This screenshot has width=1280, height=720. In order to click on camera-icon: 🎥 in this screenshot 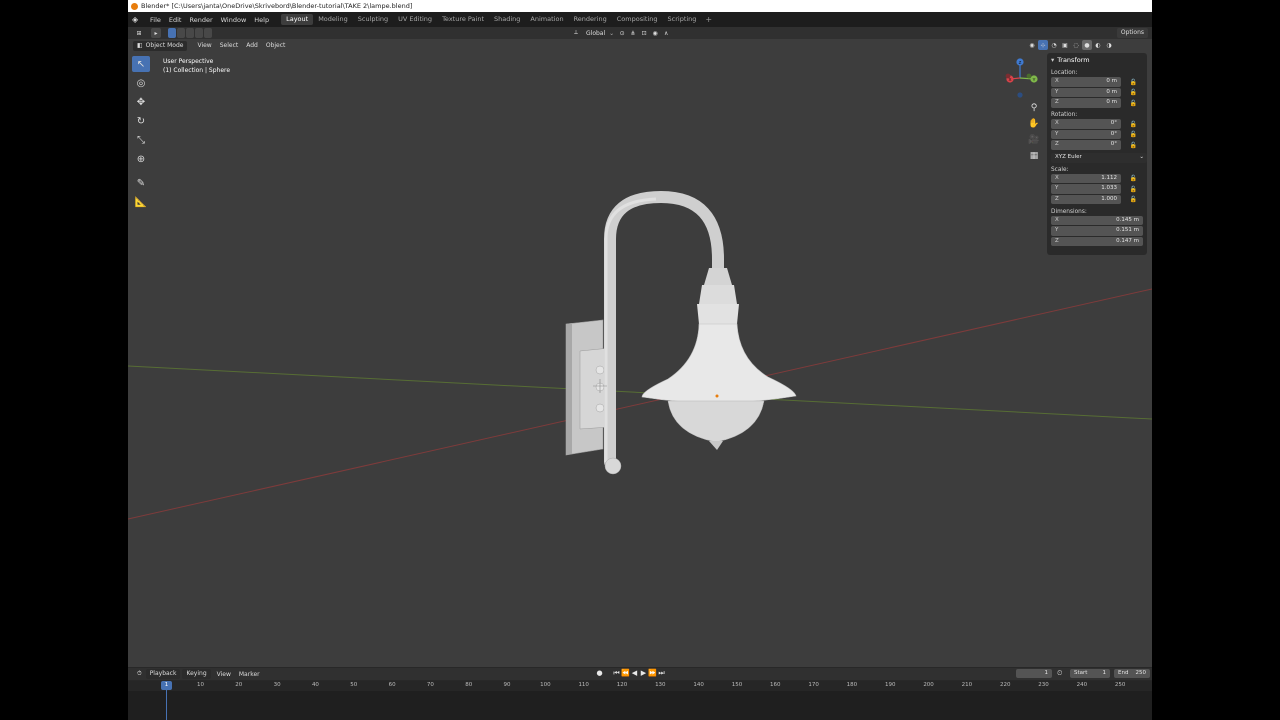, I will do `click(1034, 140)`.